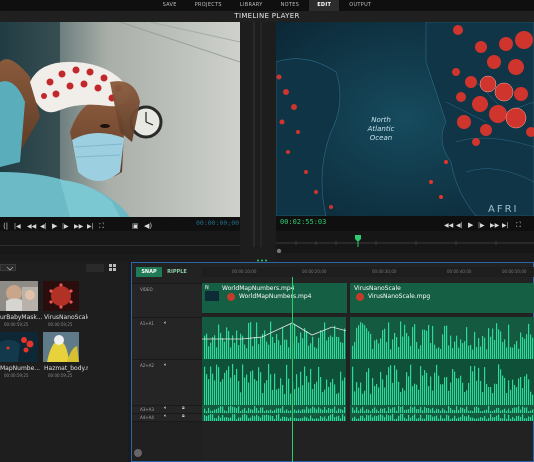 The image size is (534, 462). What do you see at coordinates (79, 226) in the screenshot?
I see `fast-forward-icon: ▶▶` at bounding box center [79, 226].